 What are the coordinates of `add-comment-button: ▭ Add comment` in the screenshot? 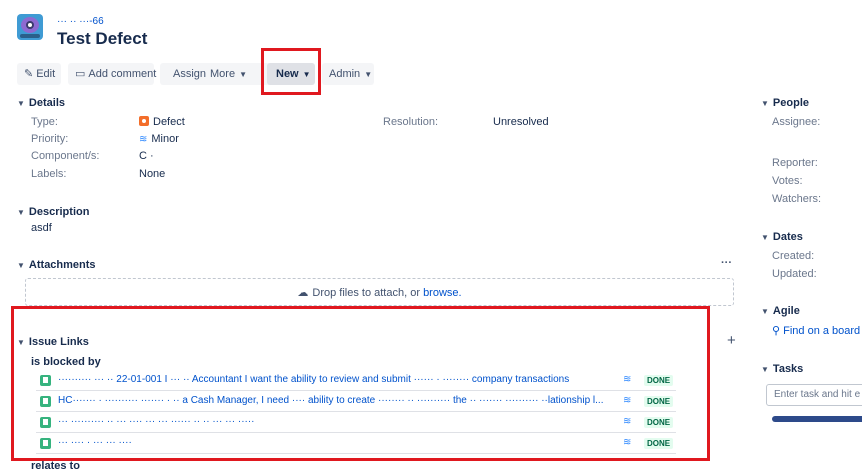 It's located at (112, 74).